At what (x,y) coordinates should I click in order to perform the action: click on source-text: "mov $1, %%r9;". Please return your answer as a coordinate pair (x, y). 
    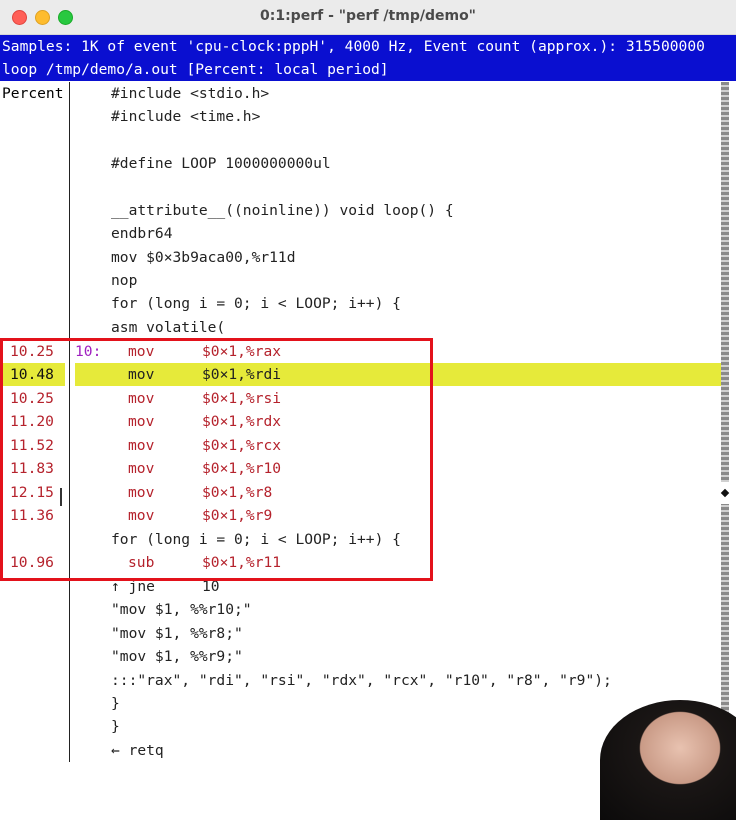
    Looking at the image, I should click on (177, 656).